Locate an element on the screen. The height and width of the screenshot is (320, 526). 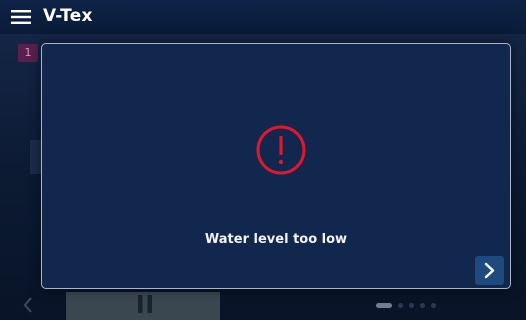
chevron-right-icon is located at coordinates (489, 270).